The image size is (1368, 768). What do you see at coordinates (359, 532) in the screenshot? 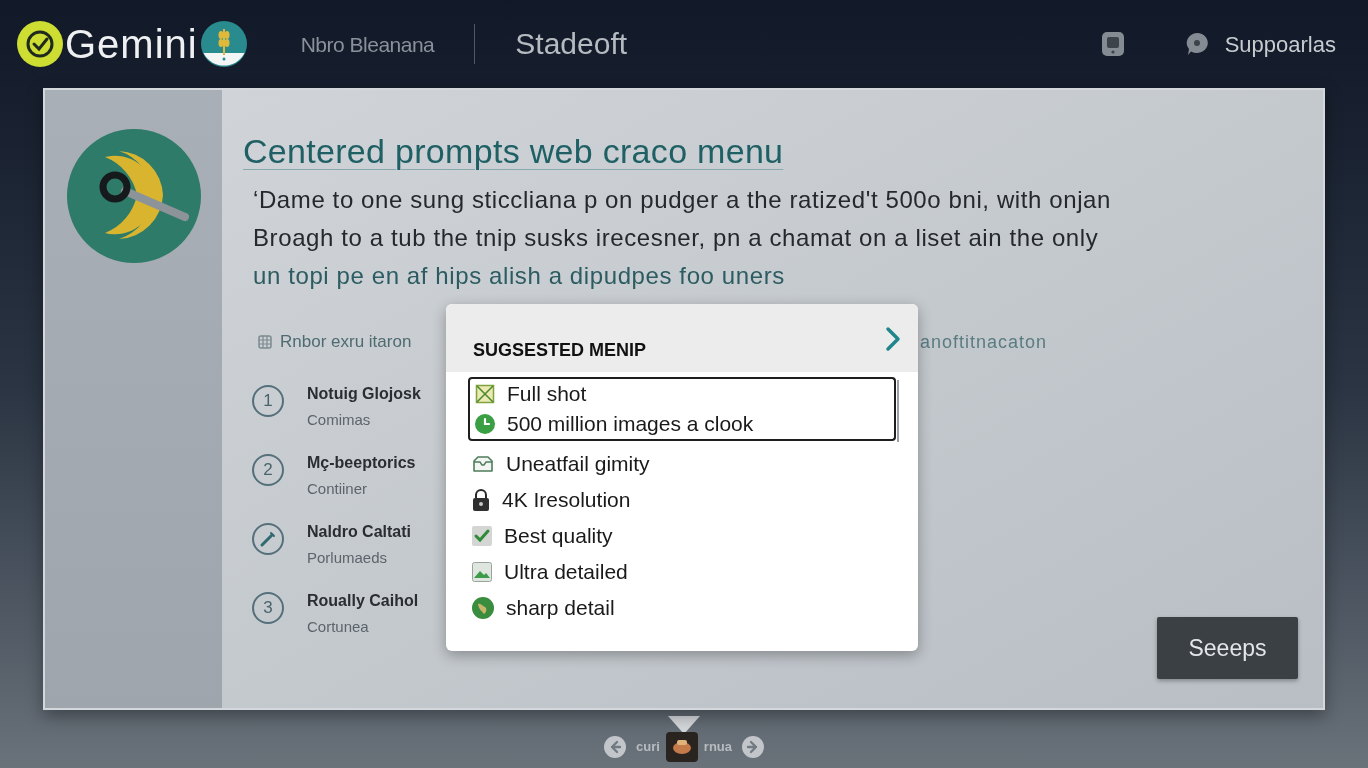
I see `step-title: Naldro Caltati` at bounding box center [359, 532].